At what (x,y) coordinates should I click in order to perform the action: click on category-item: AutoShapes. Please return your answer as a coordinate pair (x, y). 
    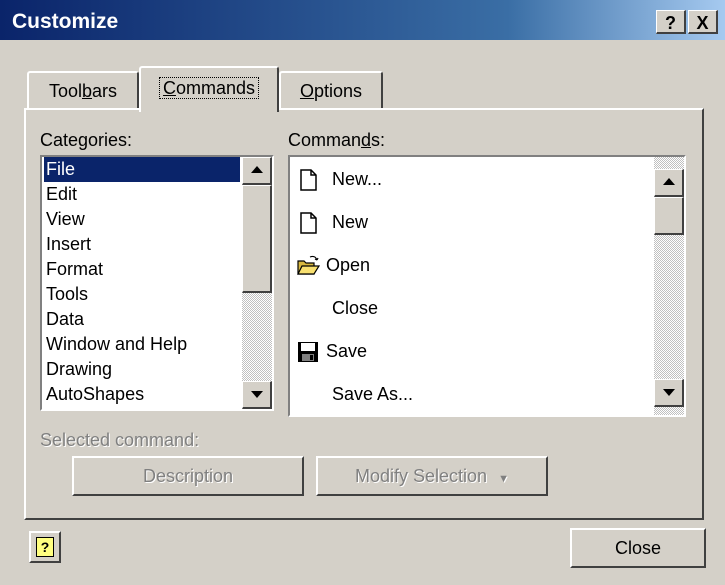
    Looking at the image, I should click on (142, 394).